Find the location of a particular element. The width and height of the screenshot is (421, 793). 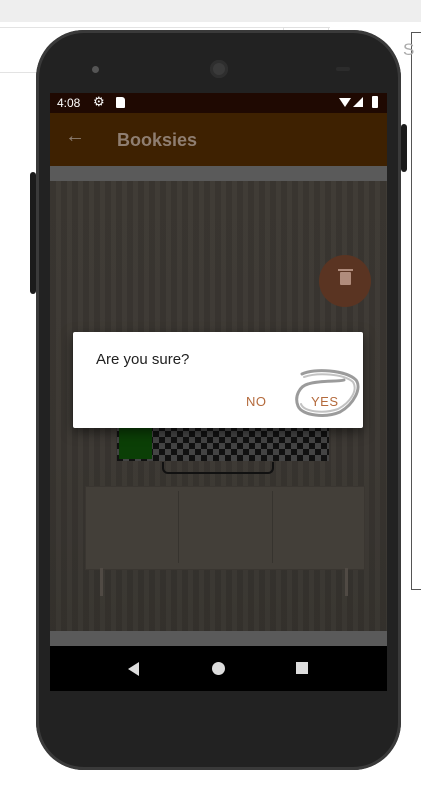

nav-back-icon is located at coordinates (133, 669).